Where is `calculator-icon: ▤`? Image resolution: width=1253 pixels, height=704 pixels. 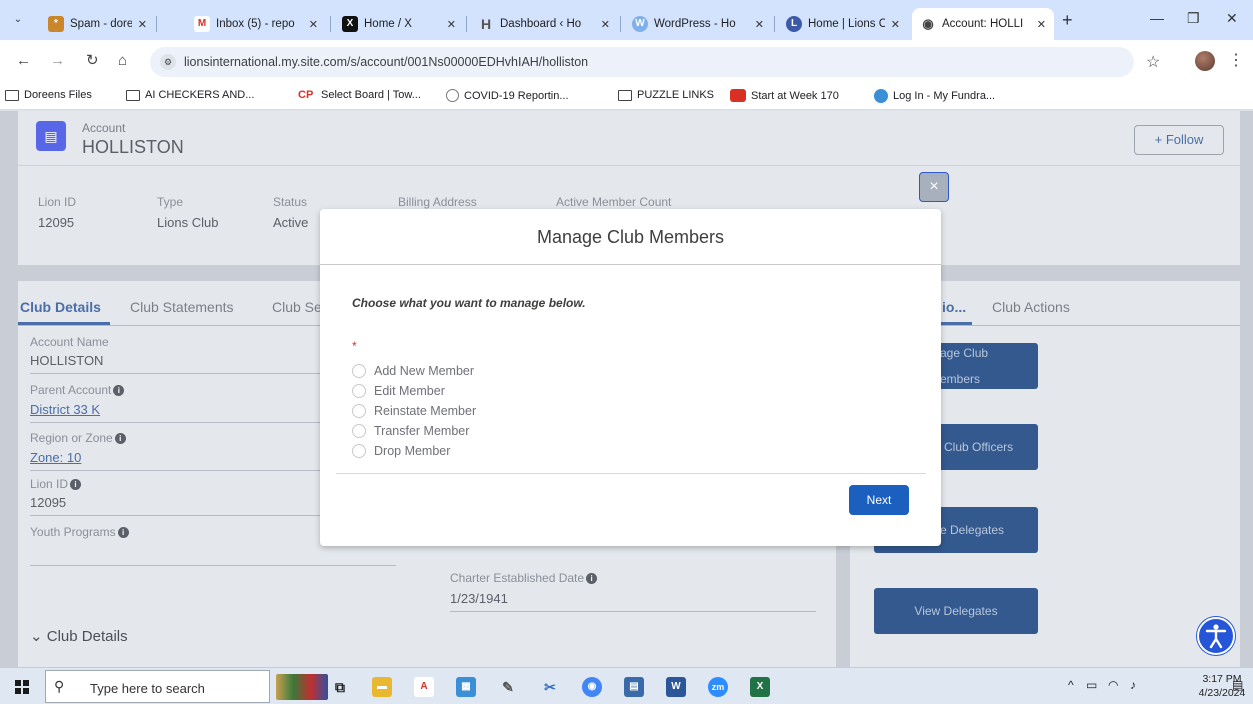
calculator-icon: ▤ is located at coordinates (634, 687).